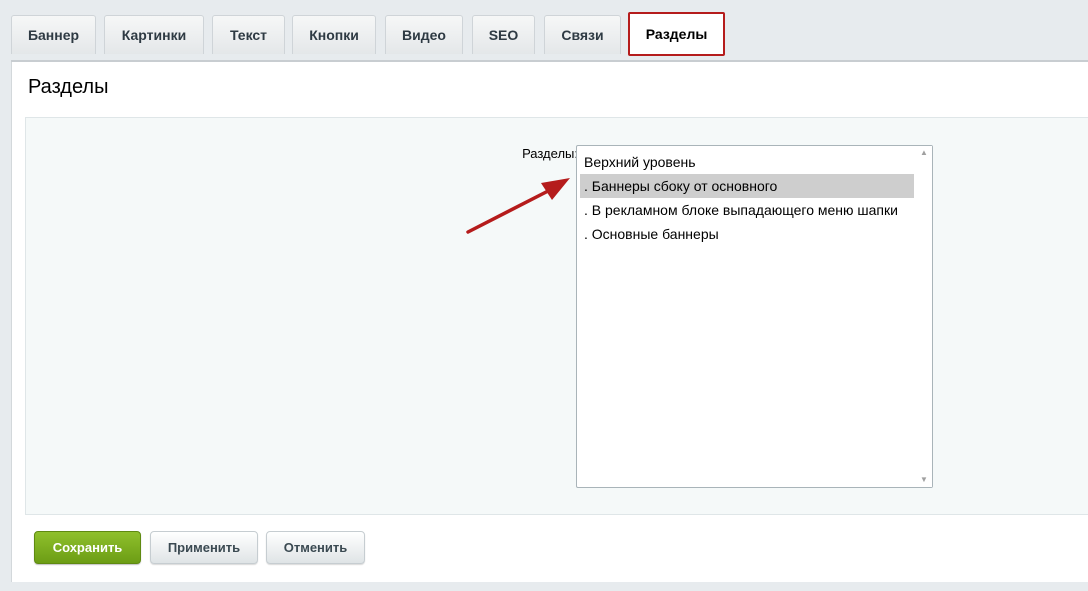  I want to click on sections-field-label: Разделы:, so click(550, 153).